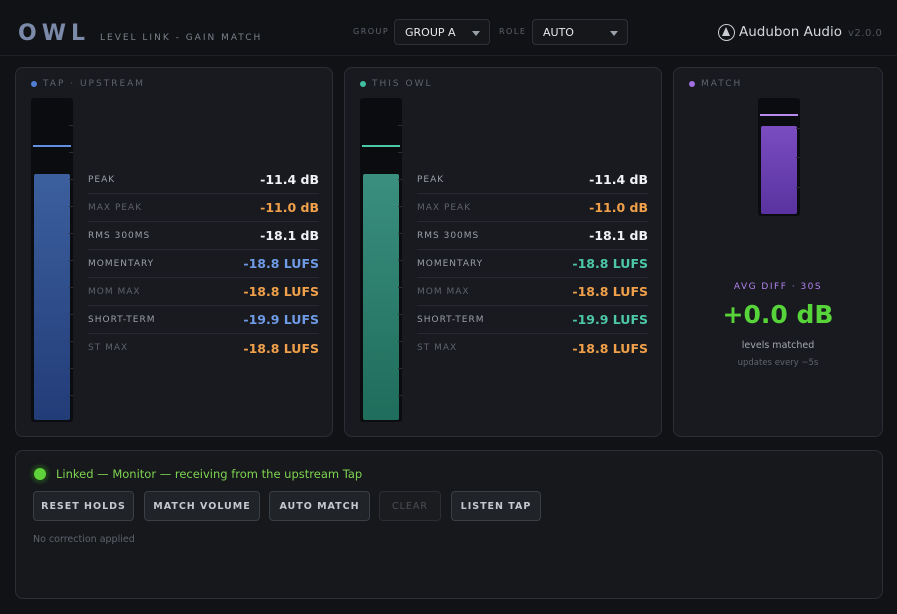 This screenshot has width=897, height=614. Describe the element at coordinates (430, 32) in the screenshot. I see `group-select-value: GROUP A` at that location.